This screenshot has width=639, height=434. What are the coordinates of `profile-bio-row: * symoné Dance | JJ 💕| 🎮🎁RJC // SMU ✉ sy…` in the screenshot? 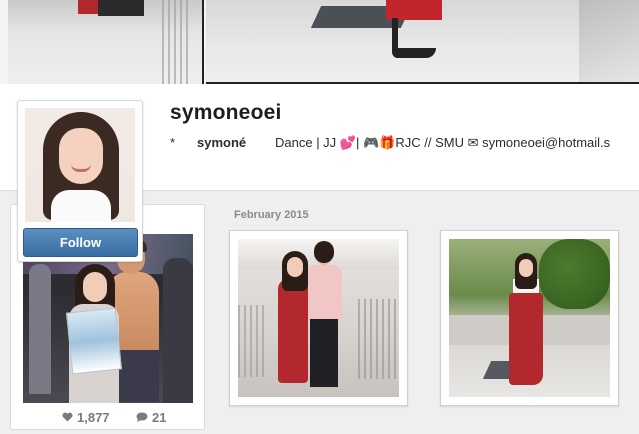 It's located at (404, 144).